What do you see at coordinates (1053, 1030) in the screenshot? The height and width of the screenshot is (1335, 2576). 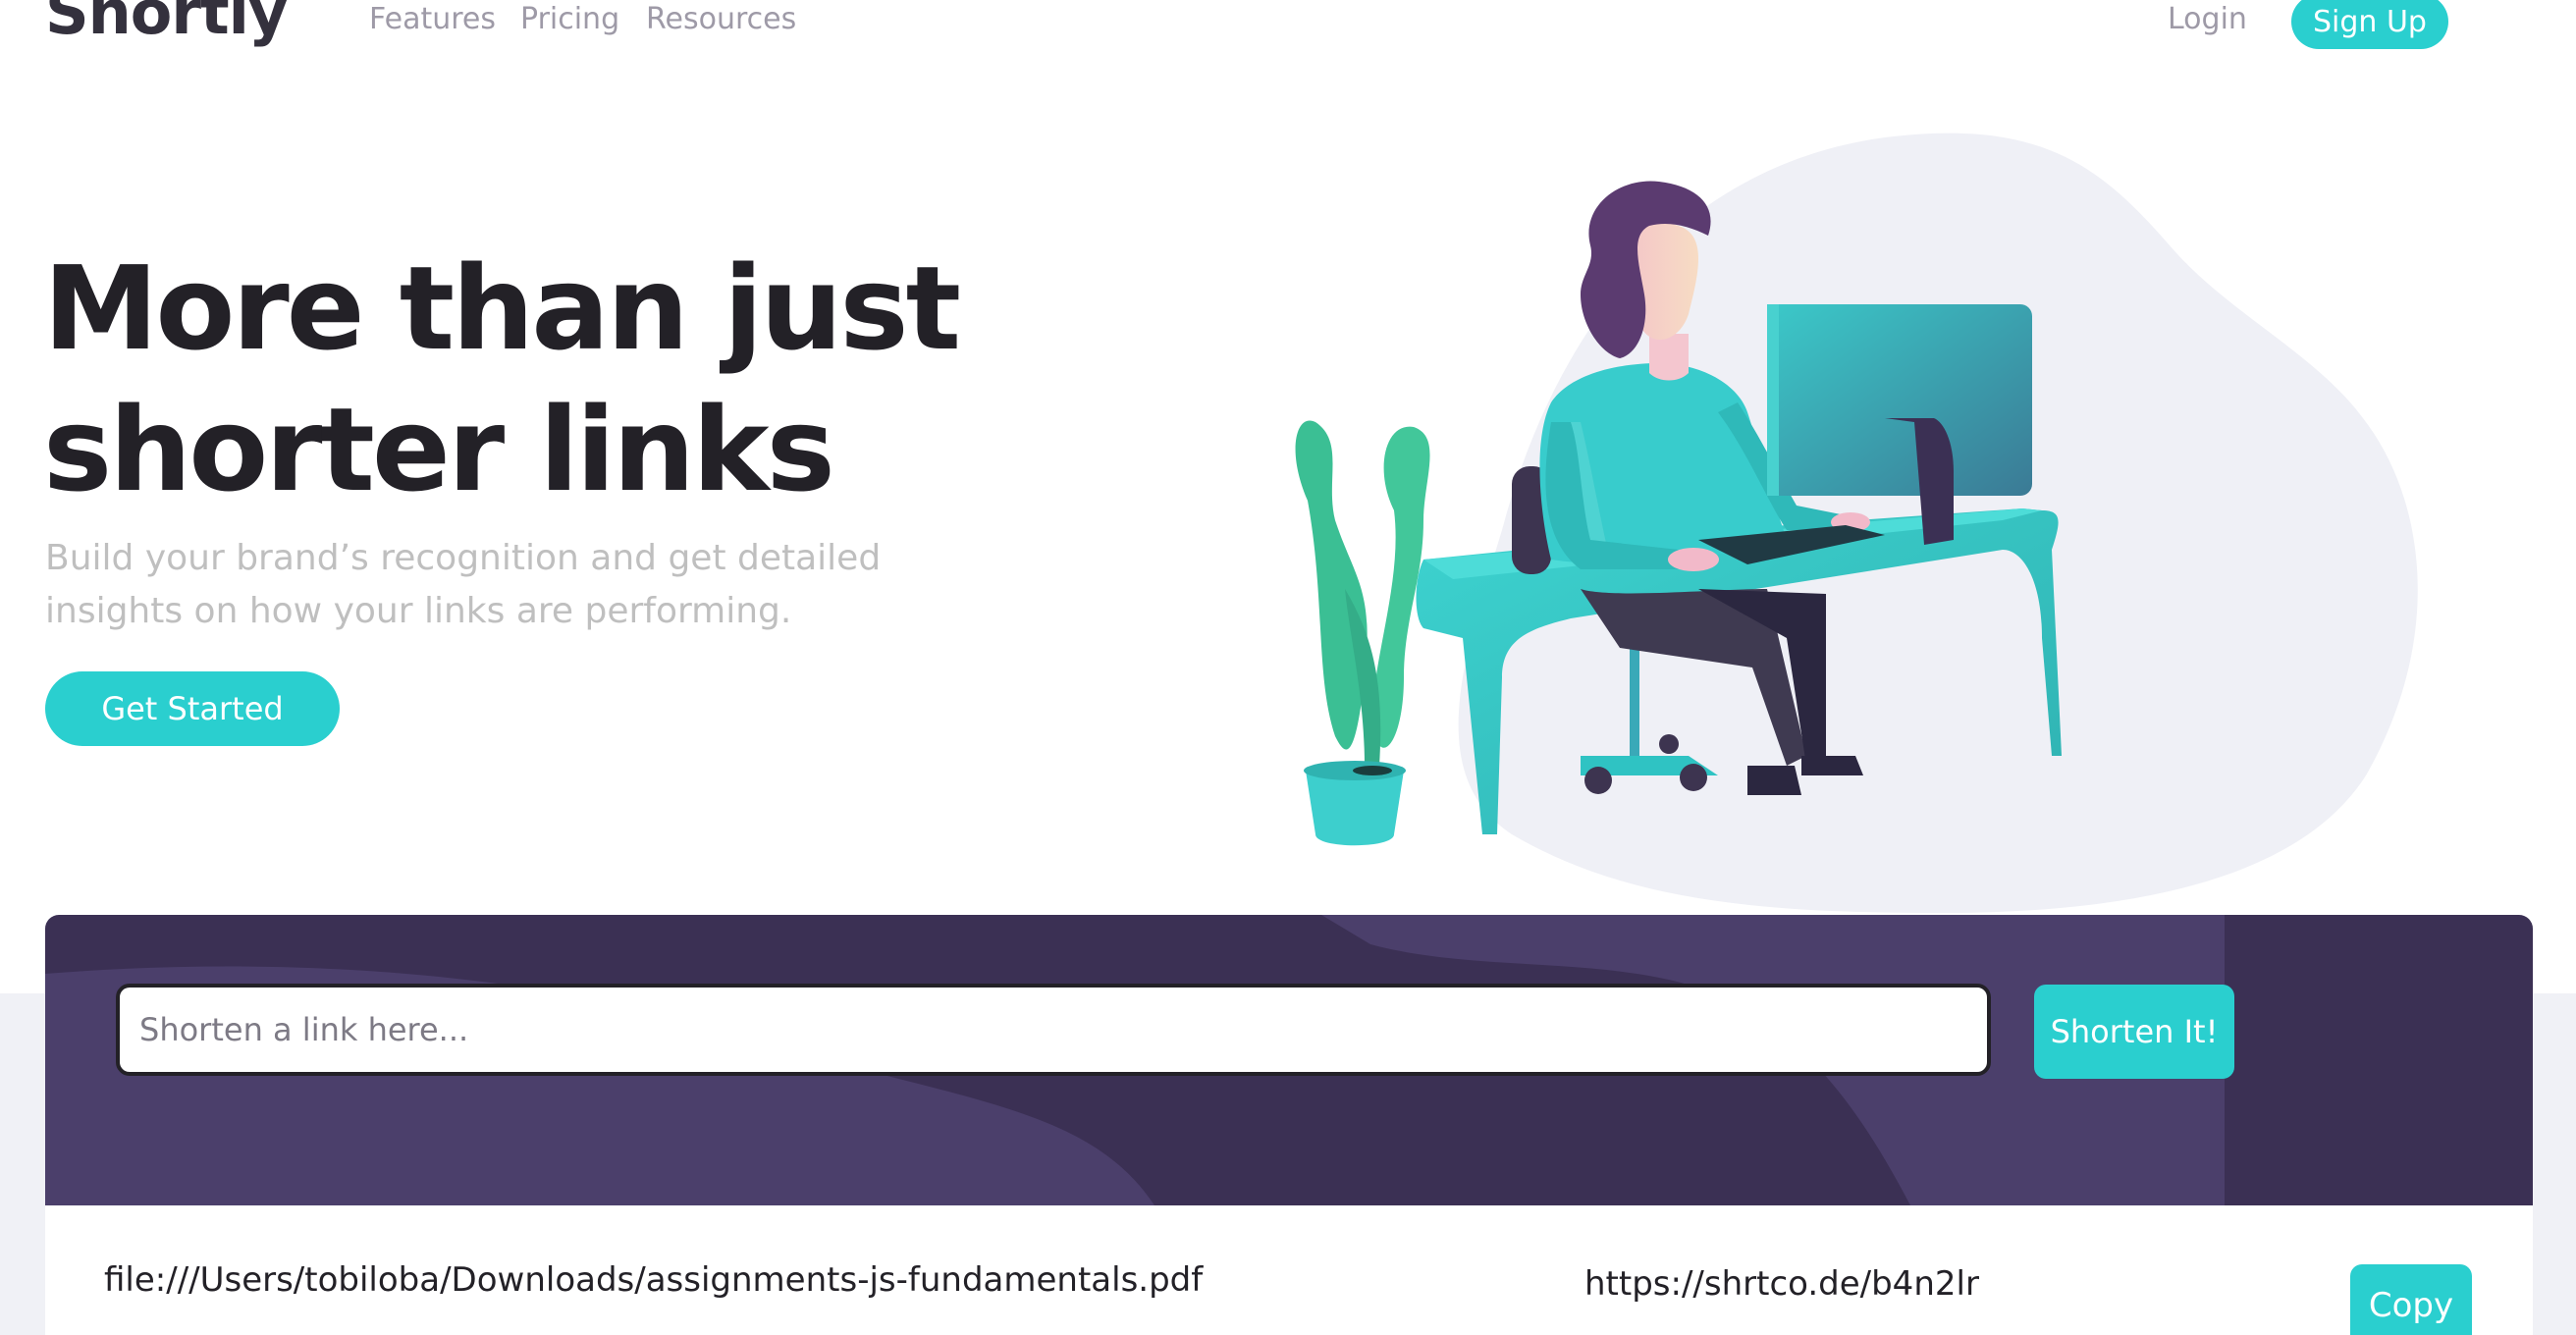 I see `shorten-url-input` at bounding box center [1053, 1030].